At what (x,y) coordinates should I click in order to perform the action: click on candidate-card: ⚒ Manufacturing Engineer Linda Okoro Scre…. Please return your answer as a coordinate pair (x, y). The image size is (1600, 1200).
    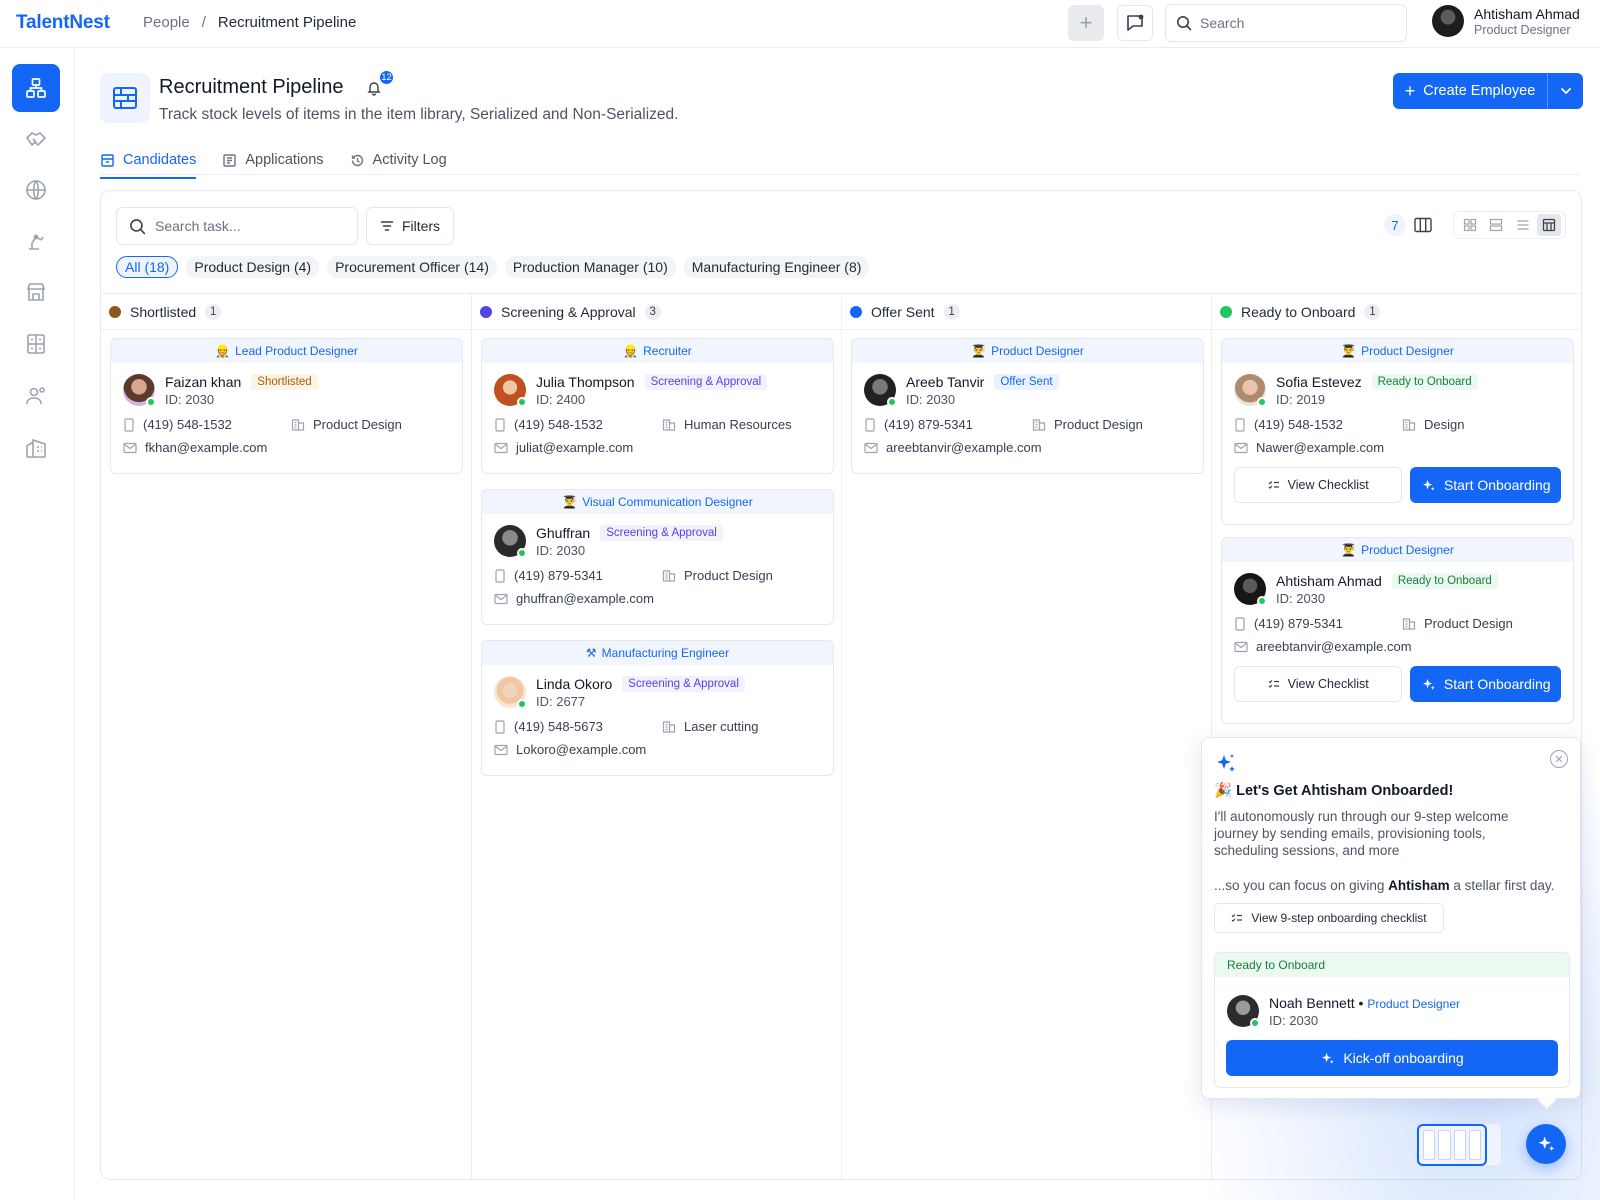
    Looking at the image, I should click on (657, 708).